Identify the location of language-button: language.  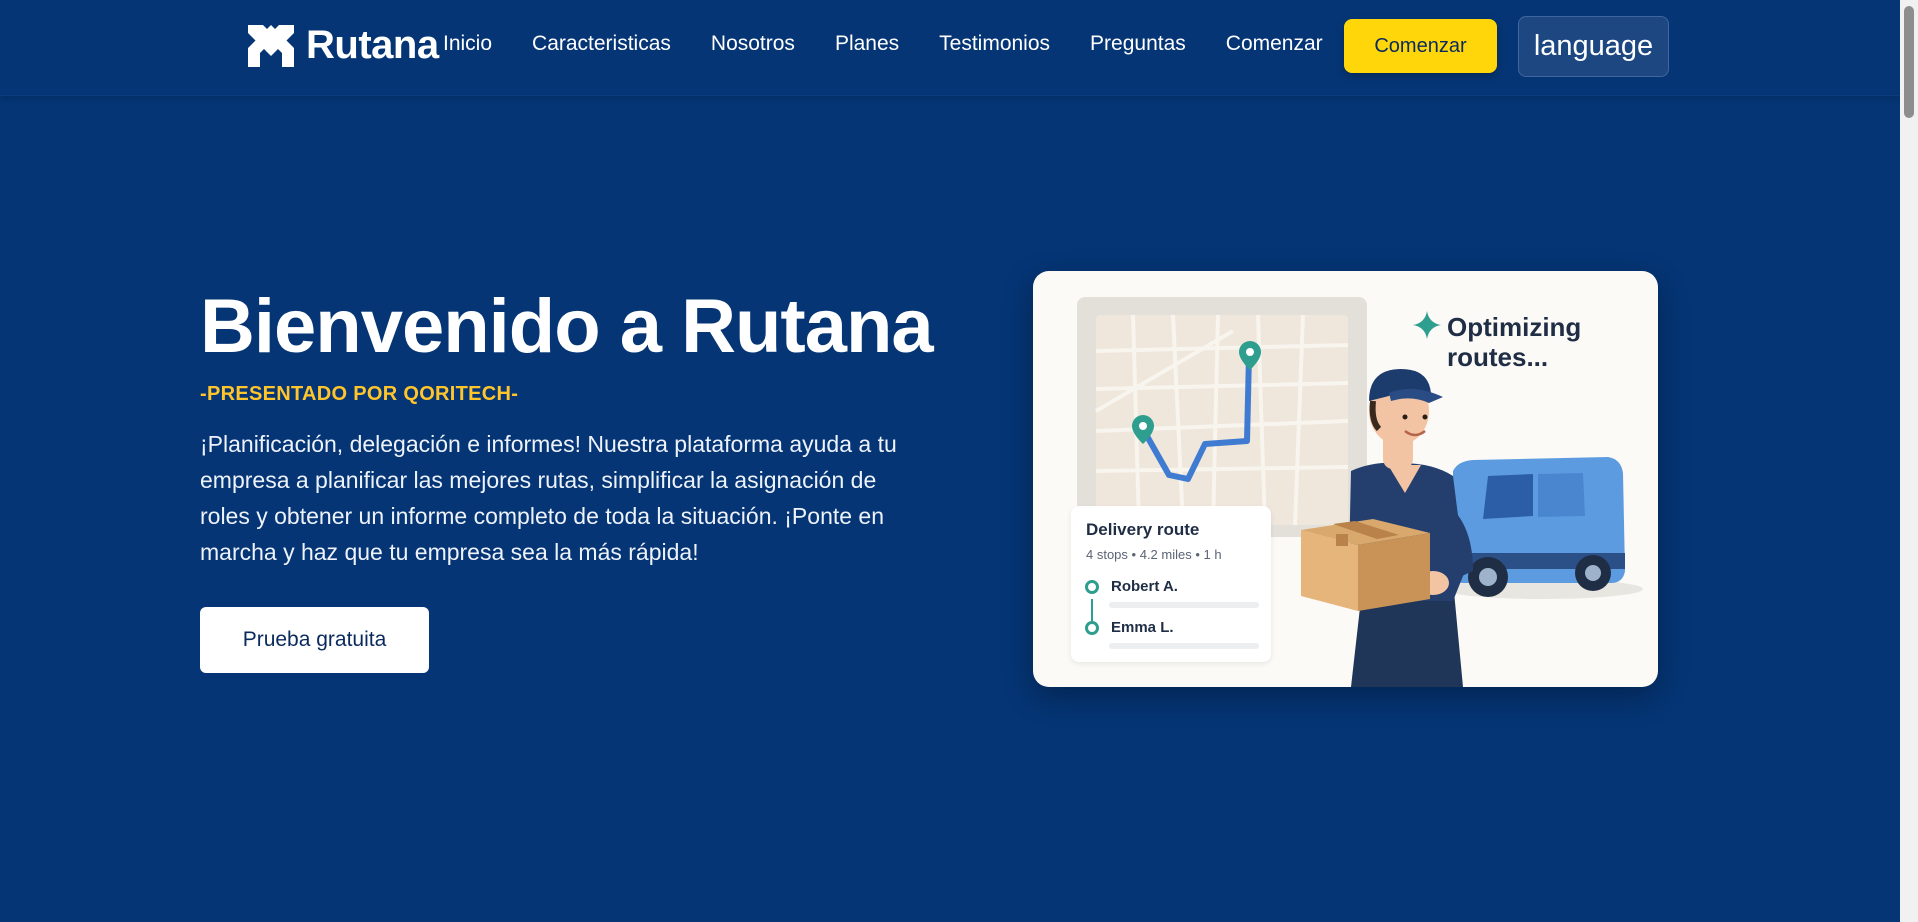
(1593, 46).